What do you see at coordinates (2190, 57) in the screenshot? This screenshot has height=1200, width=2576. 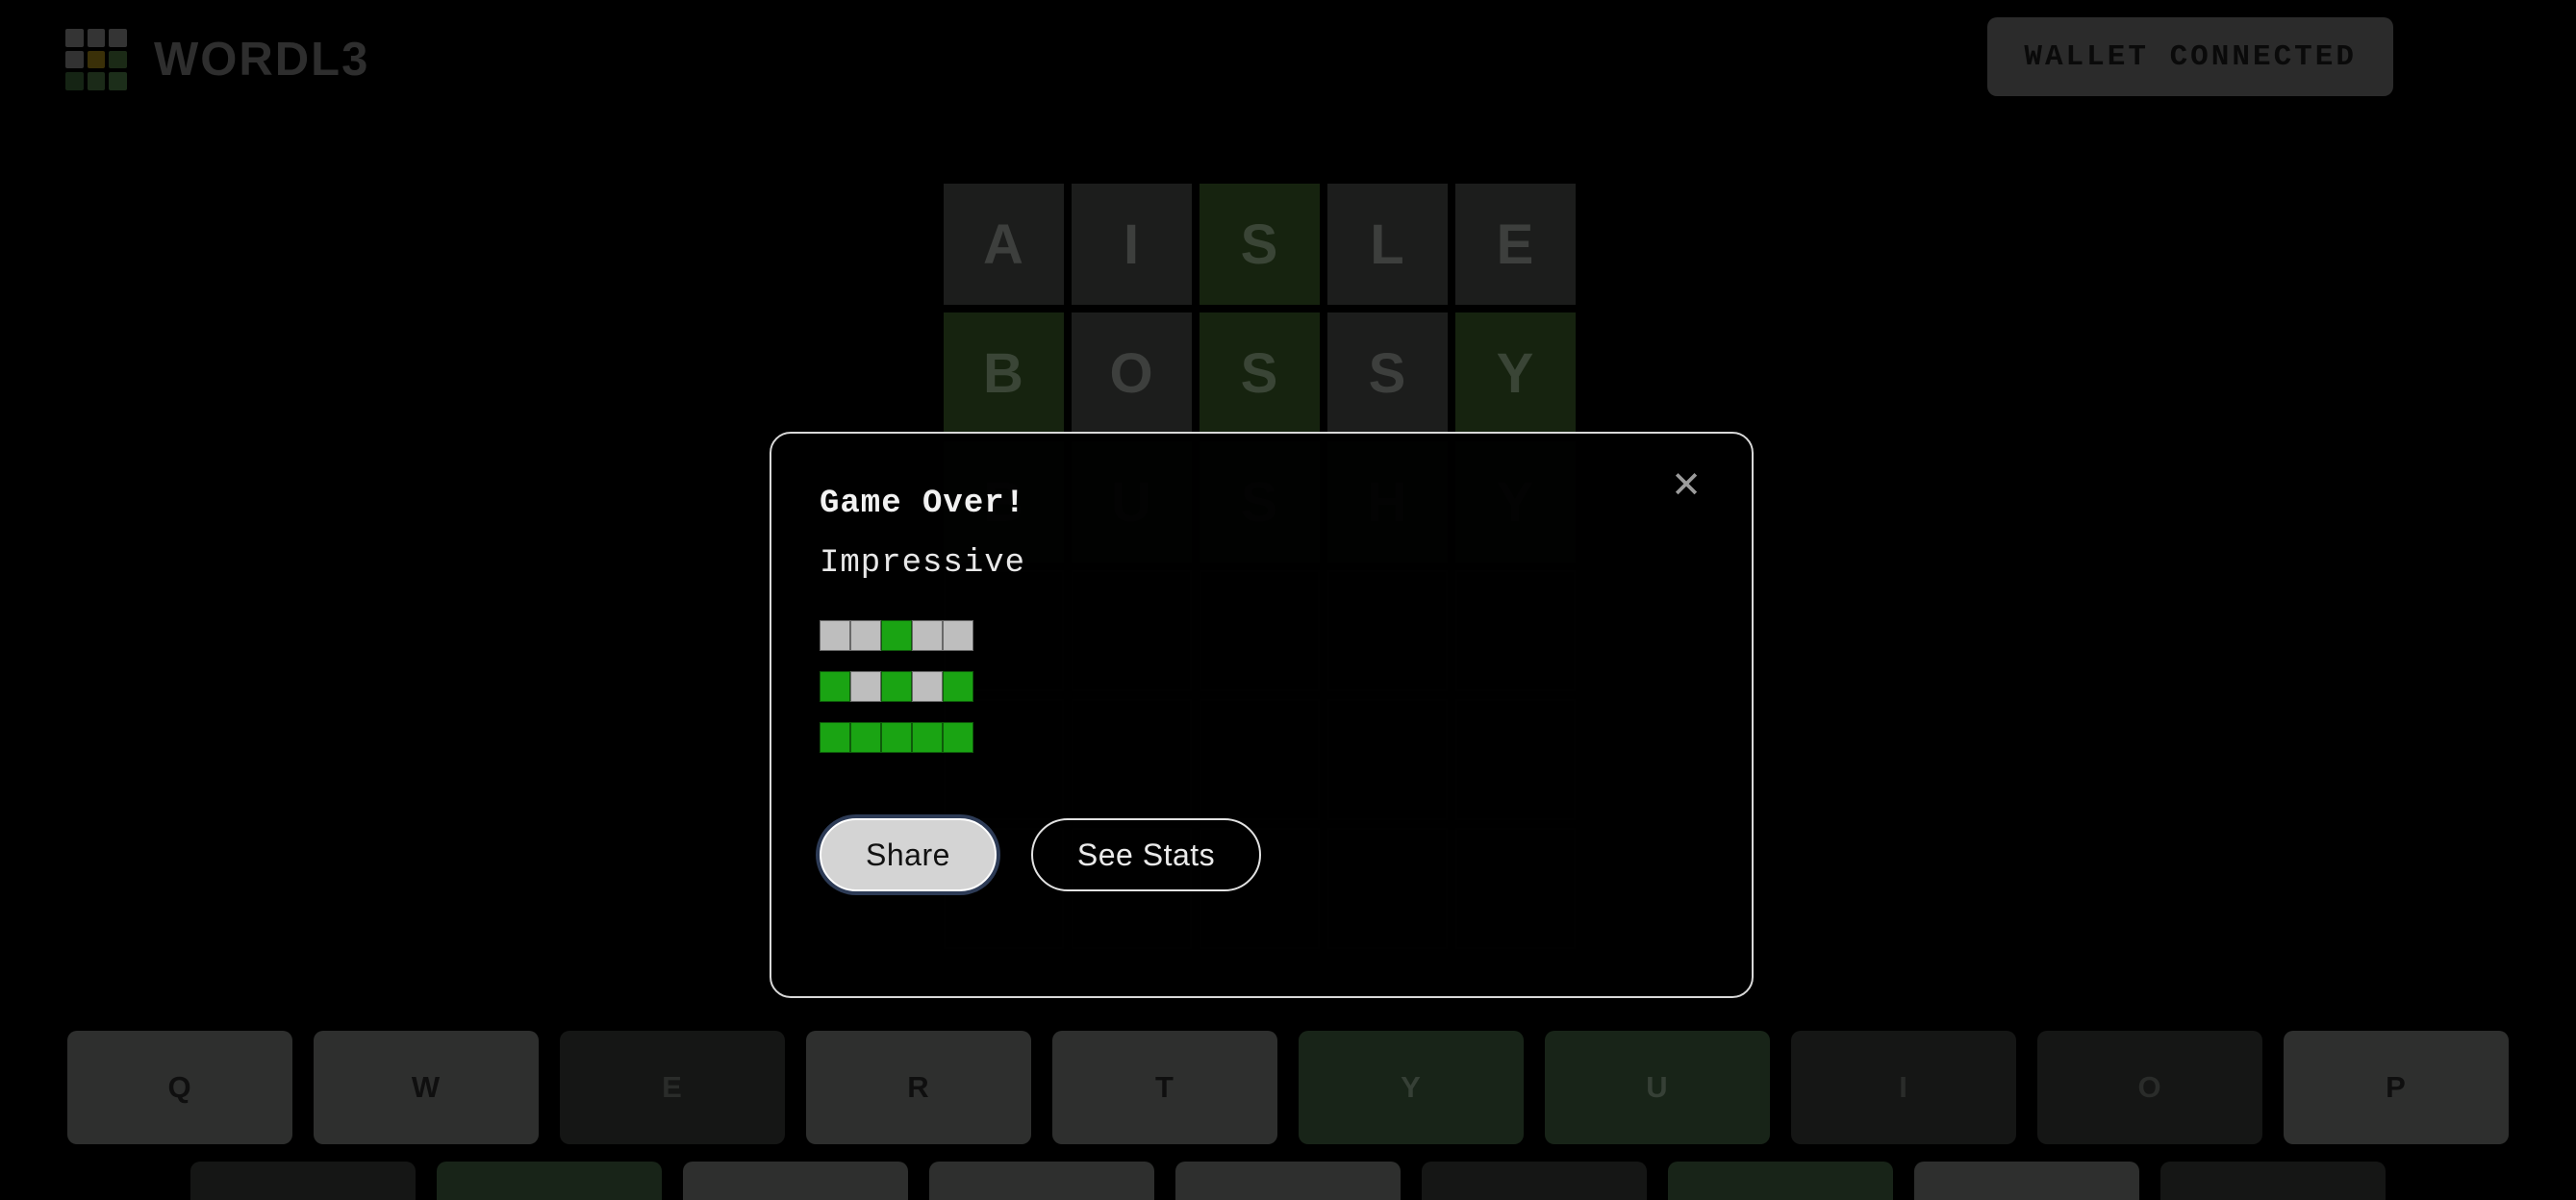 I see `wallet-connected-button: WALLET CONNECTED` at bounding box center [2190, 57].